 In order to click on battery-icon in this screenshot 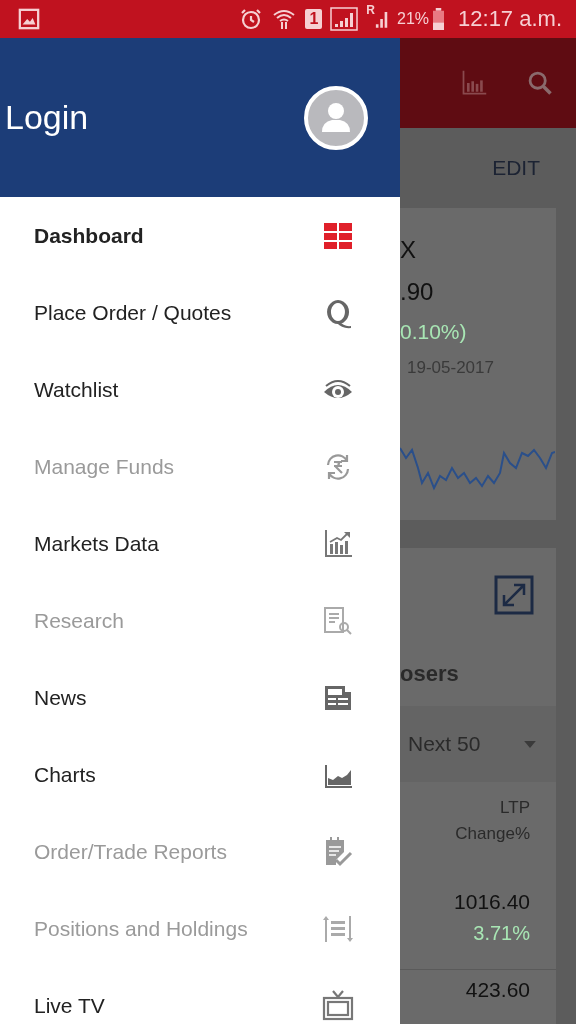, I will do `click(439, 19)`.